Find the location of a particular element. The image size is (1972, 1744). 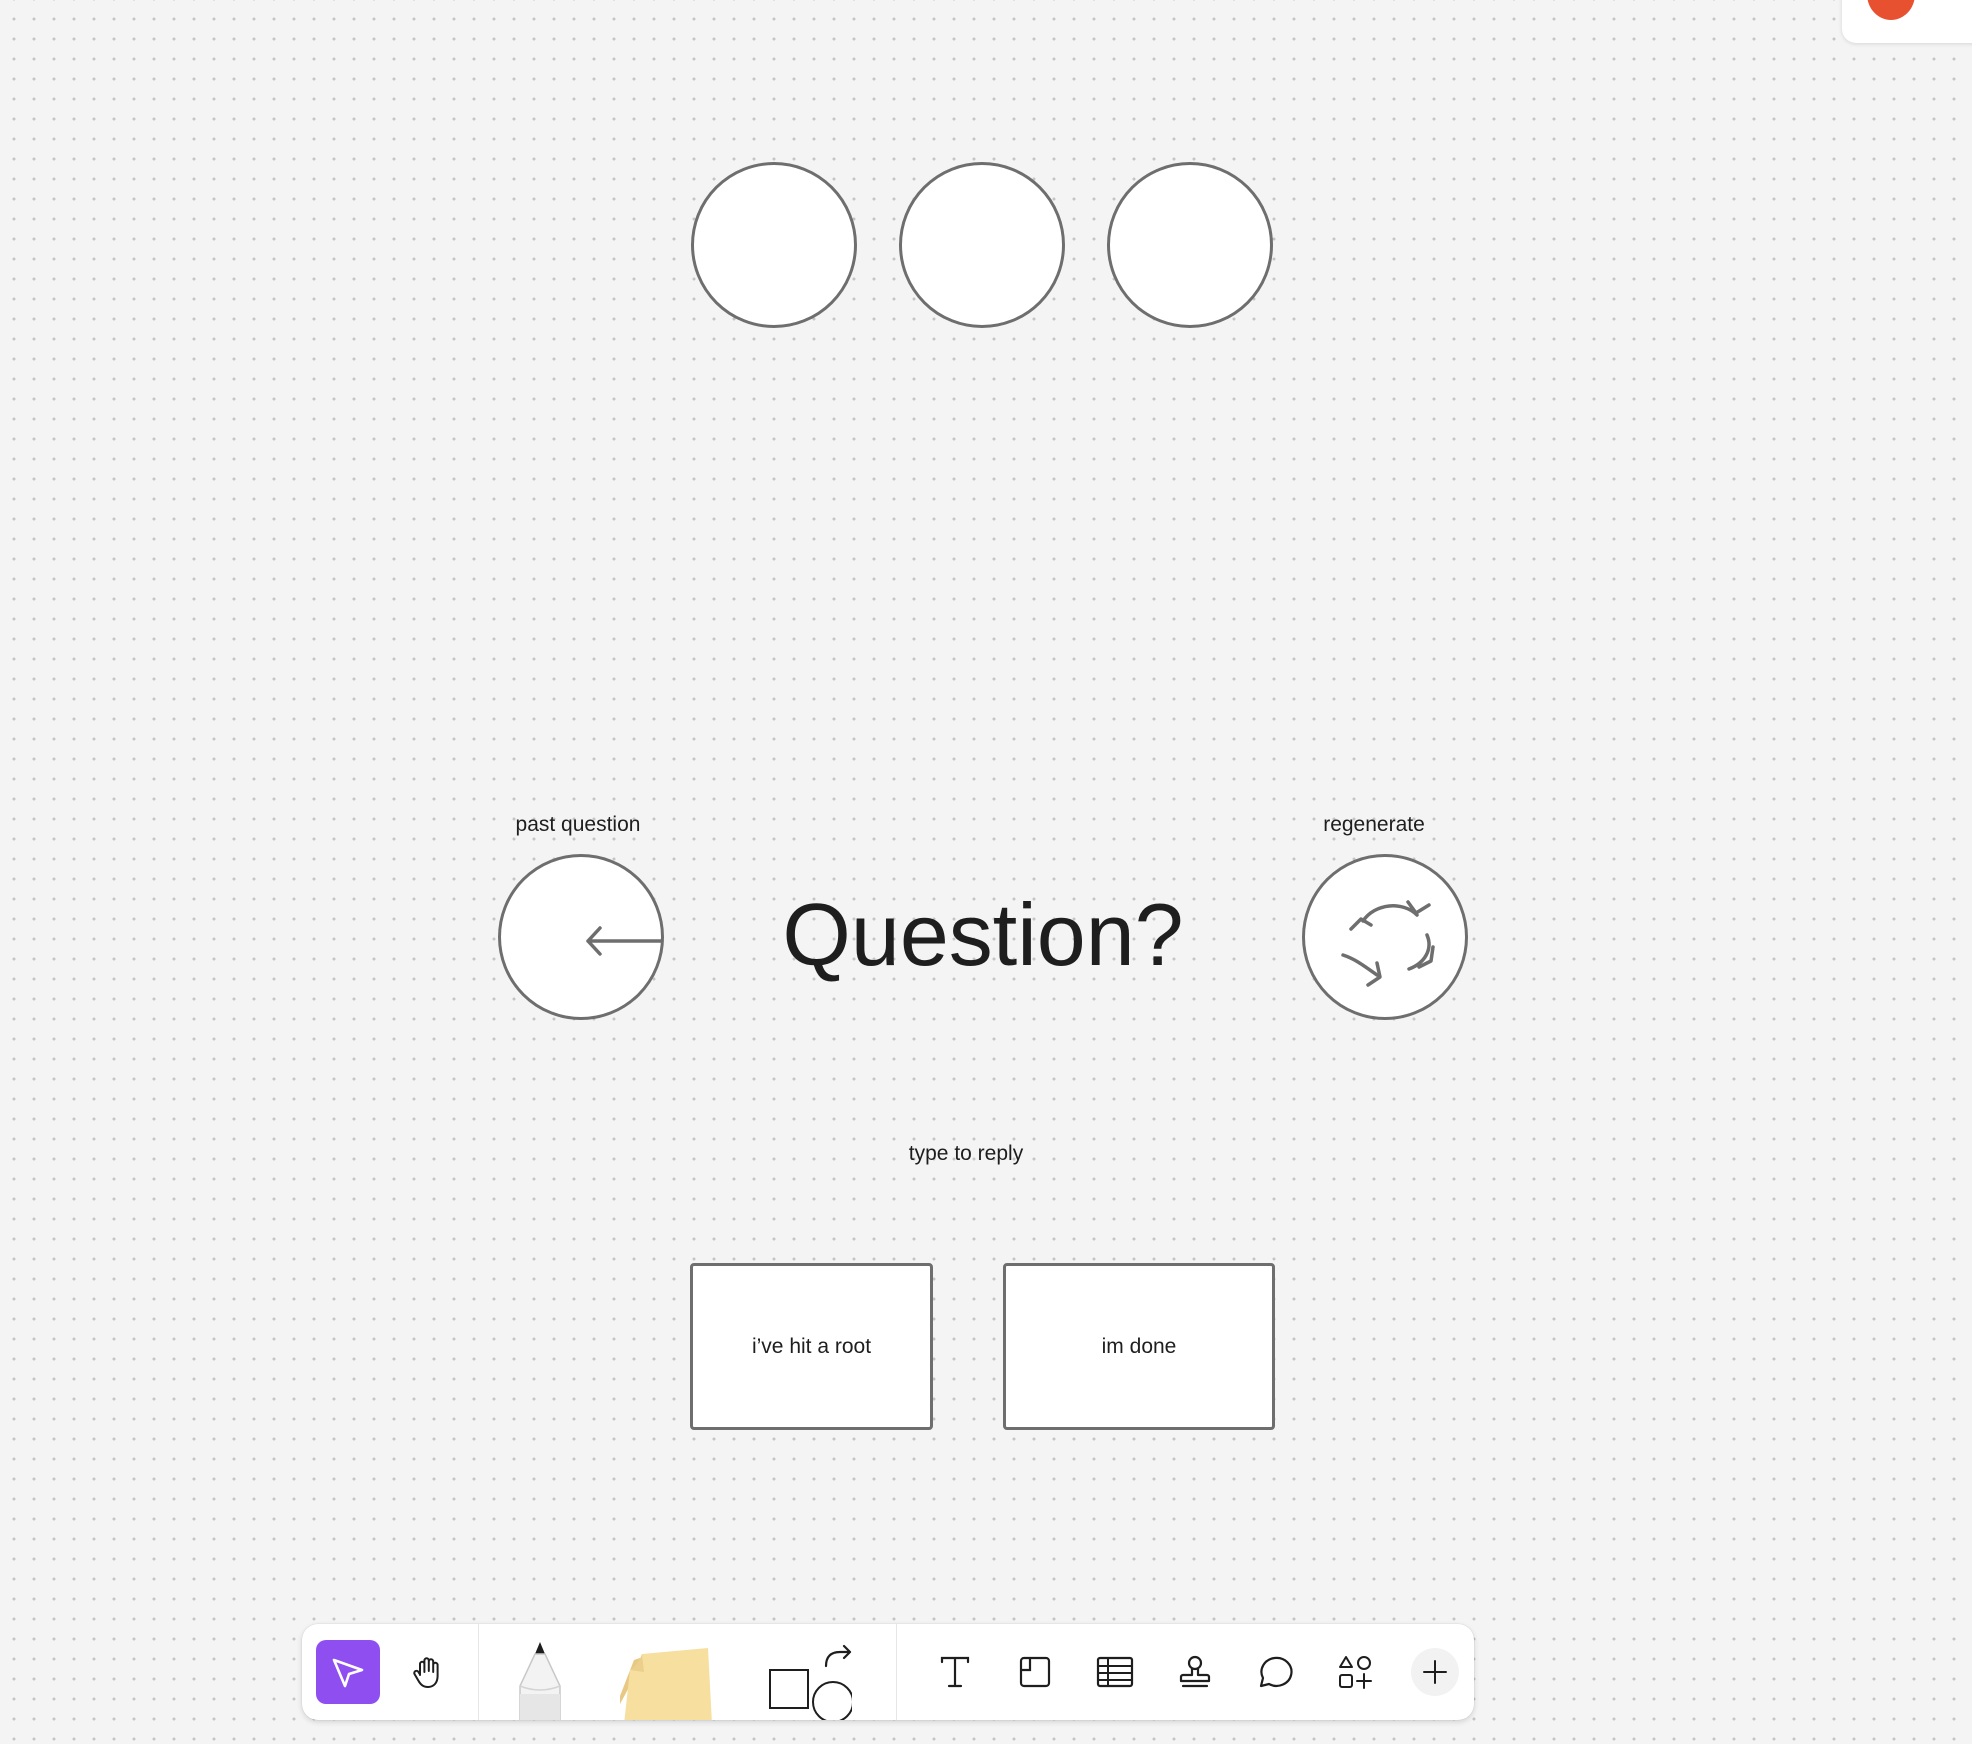

sticky-note-tool-button is located at coordinates (670, 1682).